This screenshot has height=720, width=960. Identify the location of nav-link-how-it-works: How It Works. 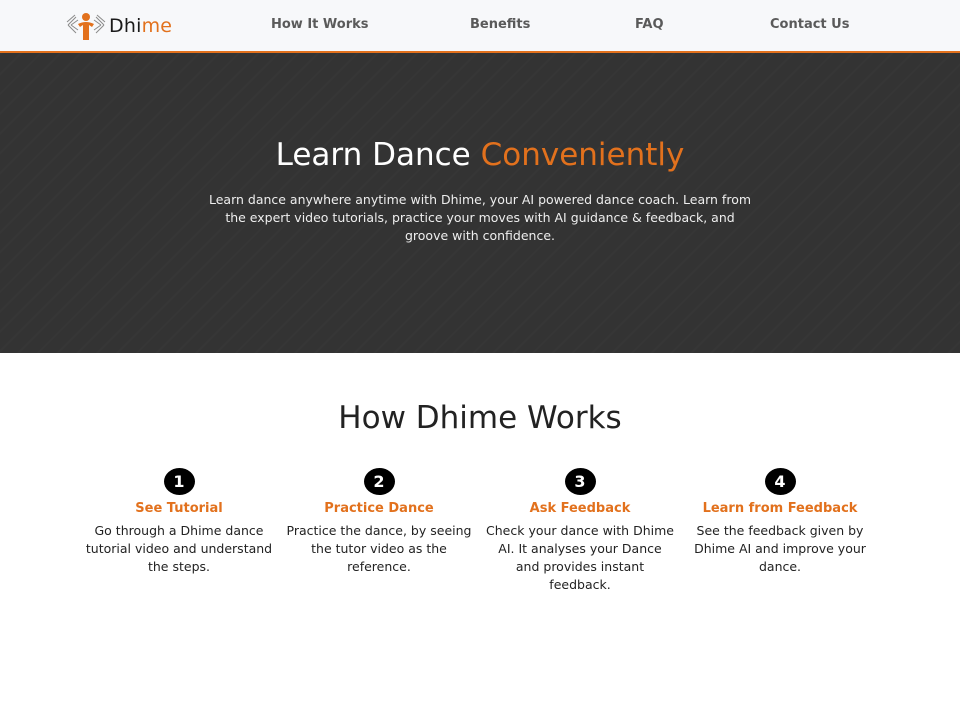
(320, 24).